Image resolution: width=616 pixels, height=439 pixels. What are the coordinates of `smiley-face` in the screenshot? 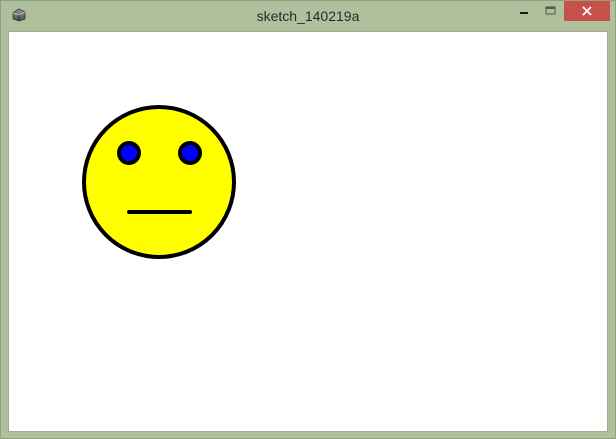 It's located at (159, 182).